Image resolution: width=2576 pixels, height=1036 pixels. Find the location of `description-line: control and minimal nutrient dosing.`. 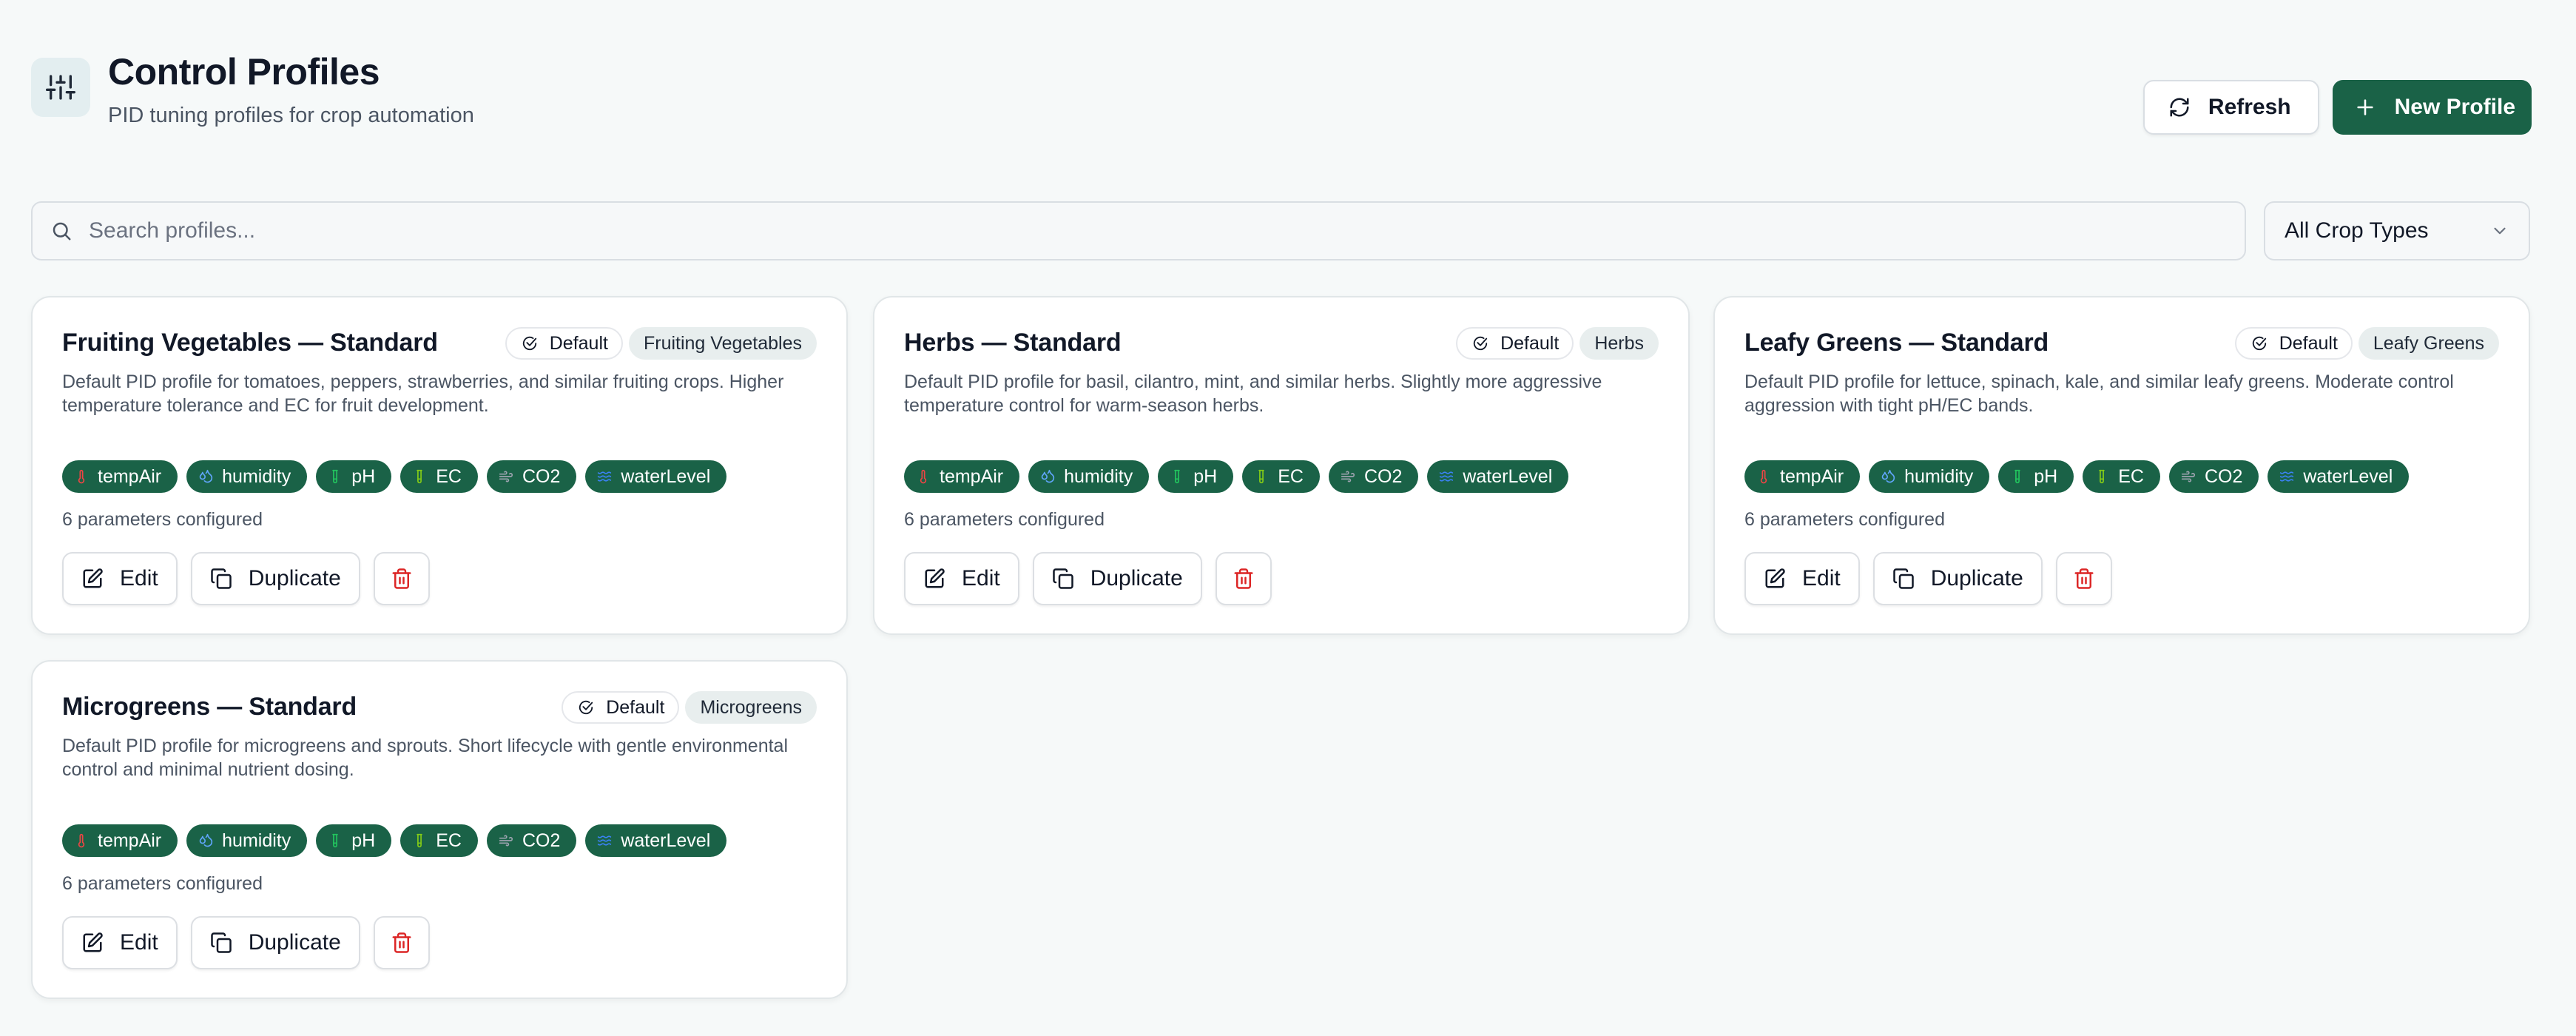

description-line: control and minimal nutrient dosing. is located at coordinates (208, 769).